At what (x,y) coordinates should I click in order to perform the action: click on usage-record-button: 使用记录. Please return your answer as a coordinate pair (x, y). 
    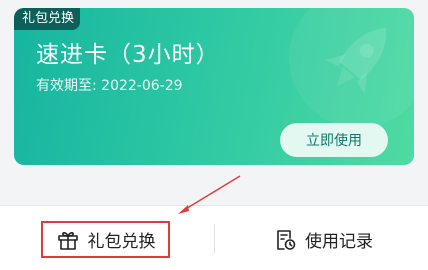
    Looking at the image, I should click on (323, 239).